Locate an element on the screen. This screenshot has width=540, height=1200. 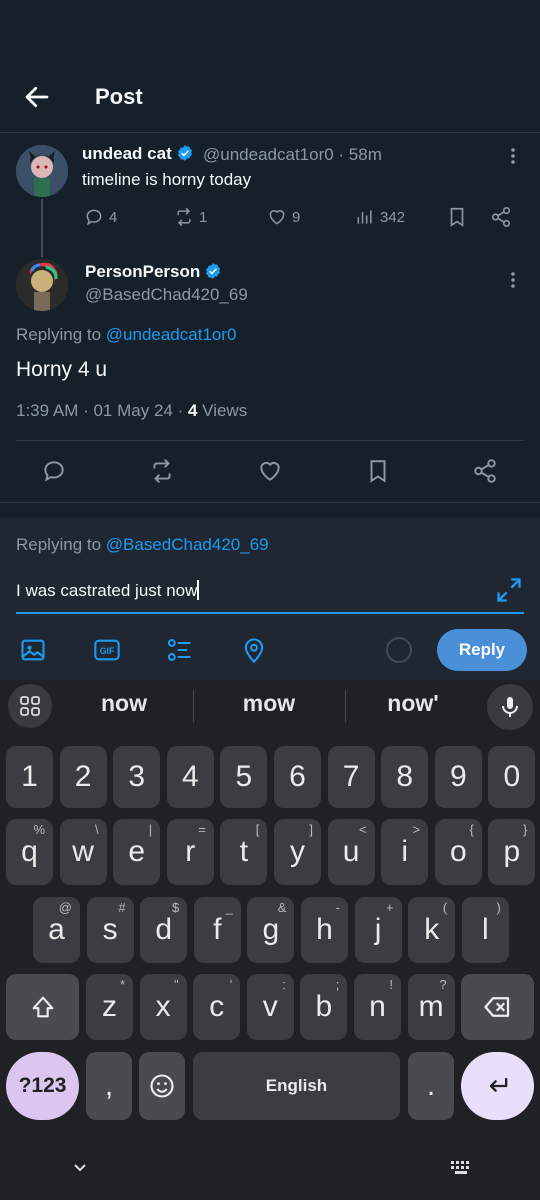
author-handle: @BasedChad420_69 is located at coordinates (166, 294).